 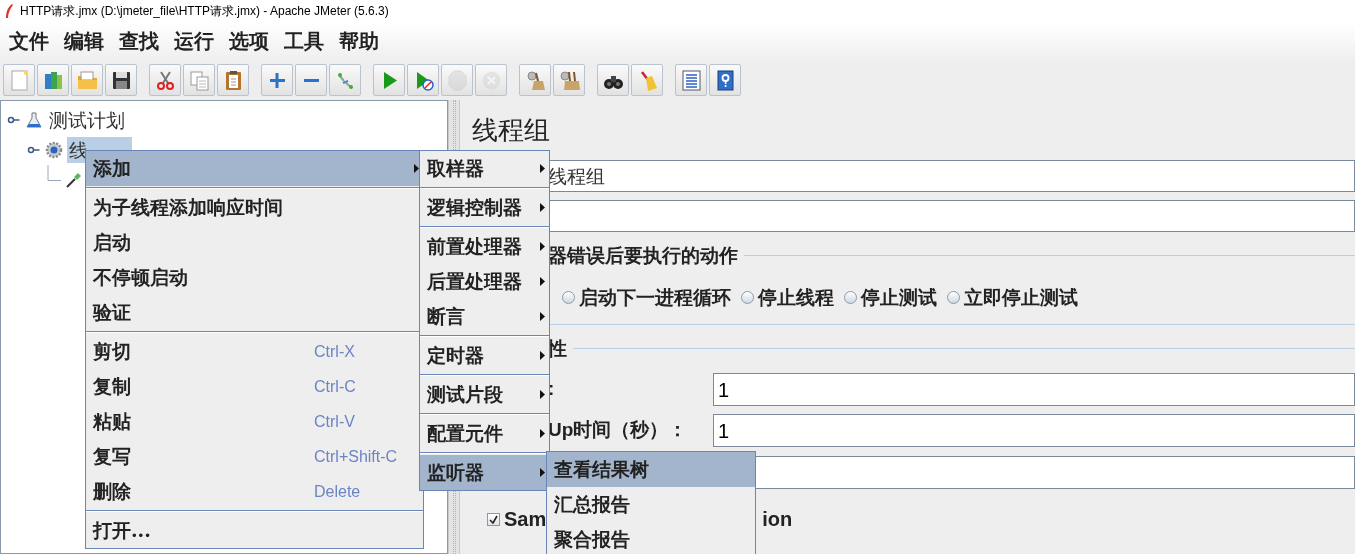 What do you see at coordinates (655, 297) in the screenshot?
I see `radio-label: 启动下一进程循环` at bounding box center [655, 297].